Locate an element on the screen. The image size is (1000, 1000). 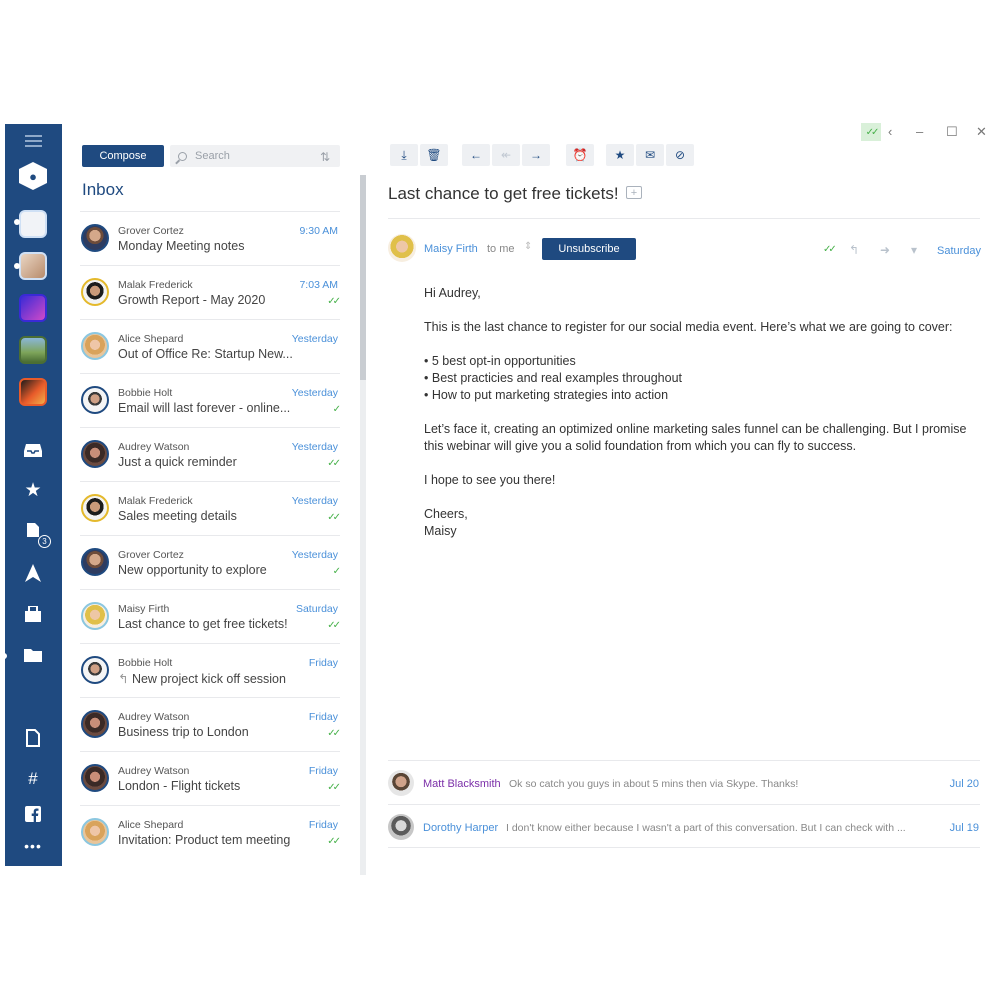
folders-button is located at coordinates (24, 656).